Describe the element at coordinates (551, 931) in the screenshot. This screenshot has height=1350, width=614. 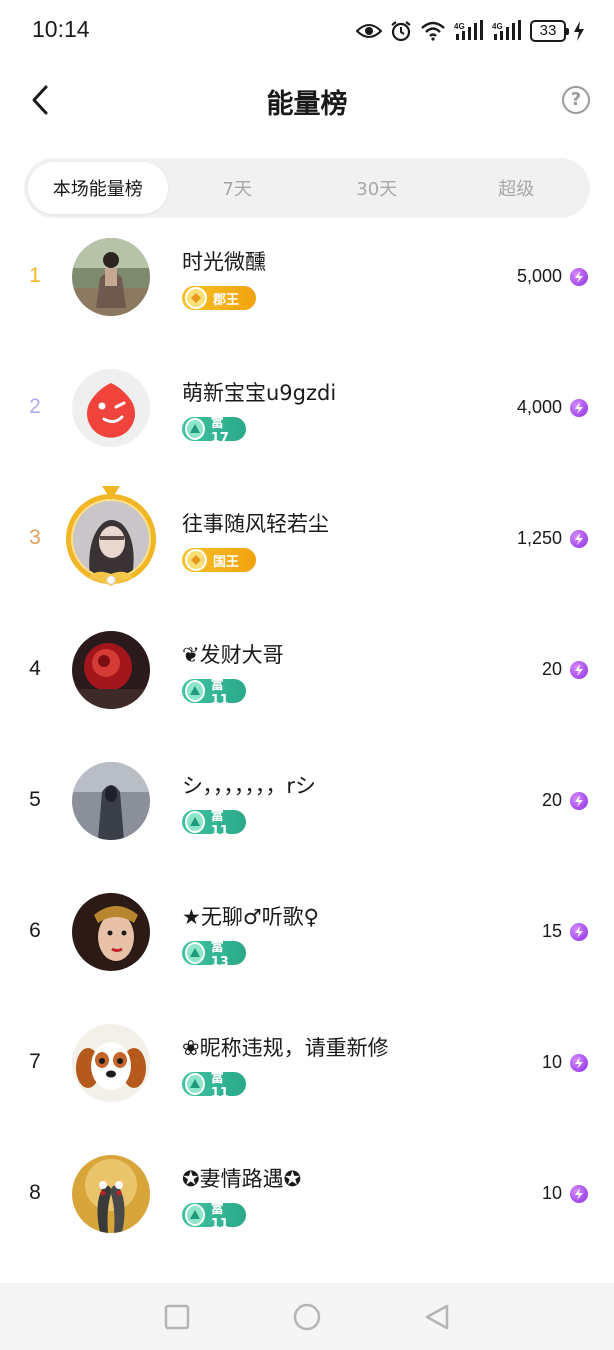
I see `score-value: 15` at that location.